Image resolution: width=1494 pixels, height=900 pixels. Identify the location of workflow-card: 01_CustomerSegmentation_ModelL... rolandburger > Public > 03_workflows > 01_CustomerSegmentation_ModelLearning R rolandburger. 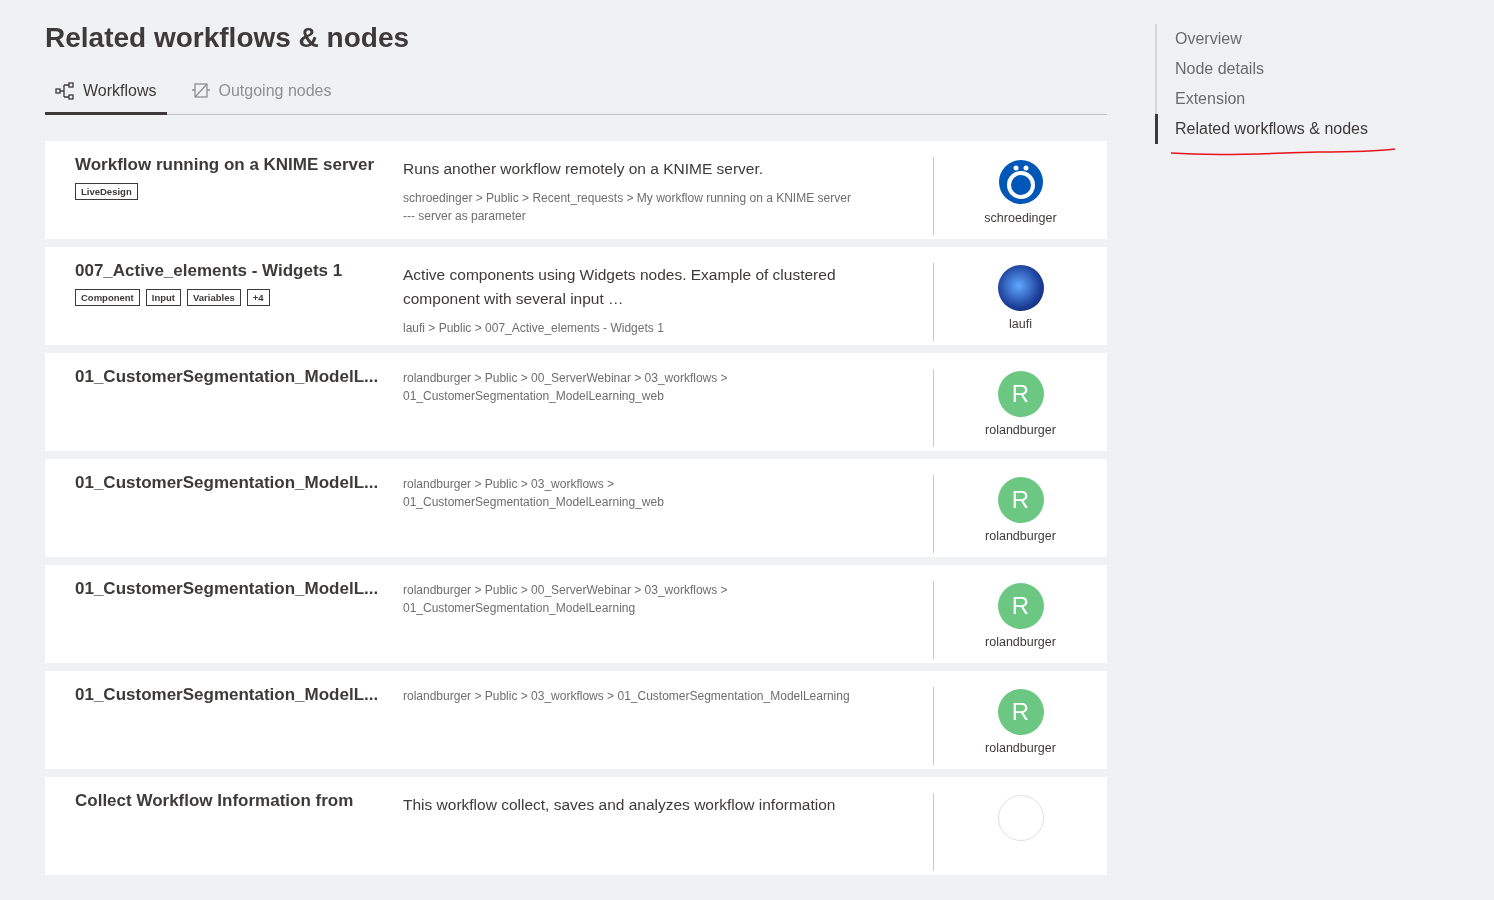
(576, 720).